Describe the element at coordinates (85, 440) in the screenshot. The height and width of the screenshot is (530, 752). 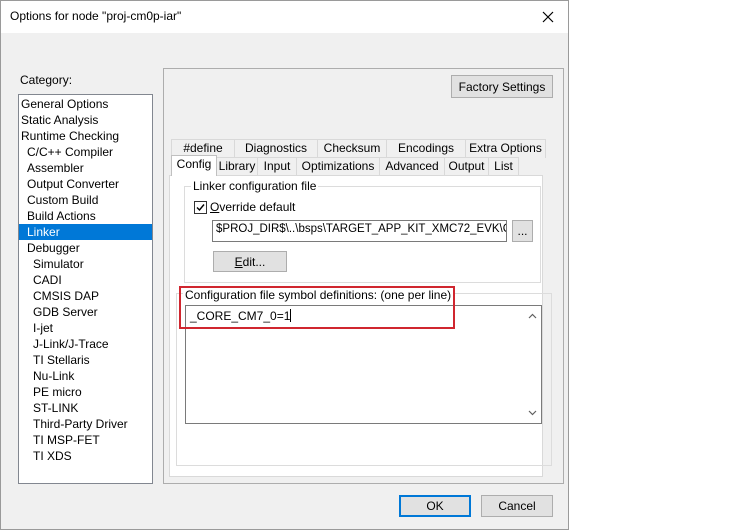
I see `category-item: TI MSP-FET` at that location.